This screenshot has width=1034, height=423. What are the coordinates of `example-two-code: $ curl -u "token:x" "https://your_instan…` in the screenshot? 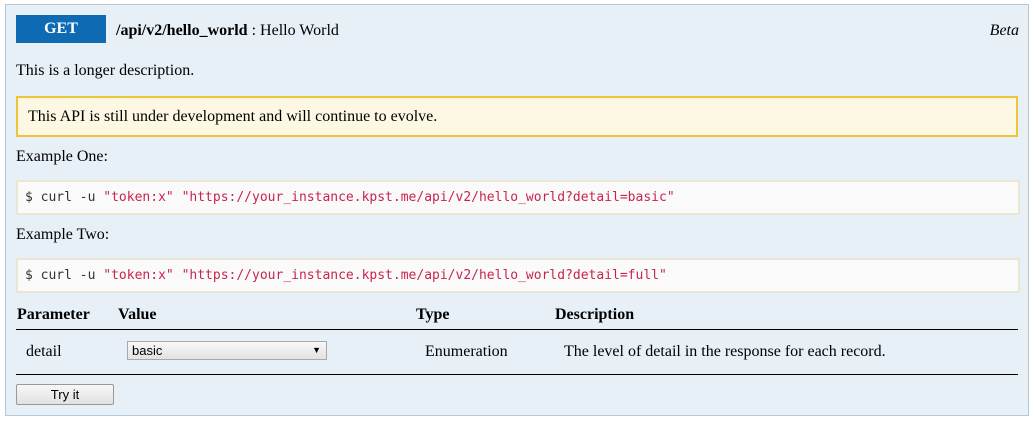 It's located at (518, 275).